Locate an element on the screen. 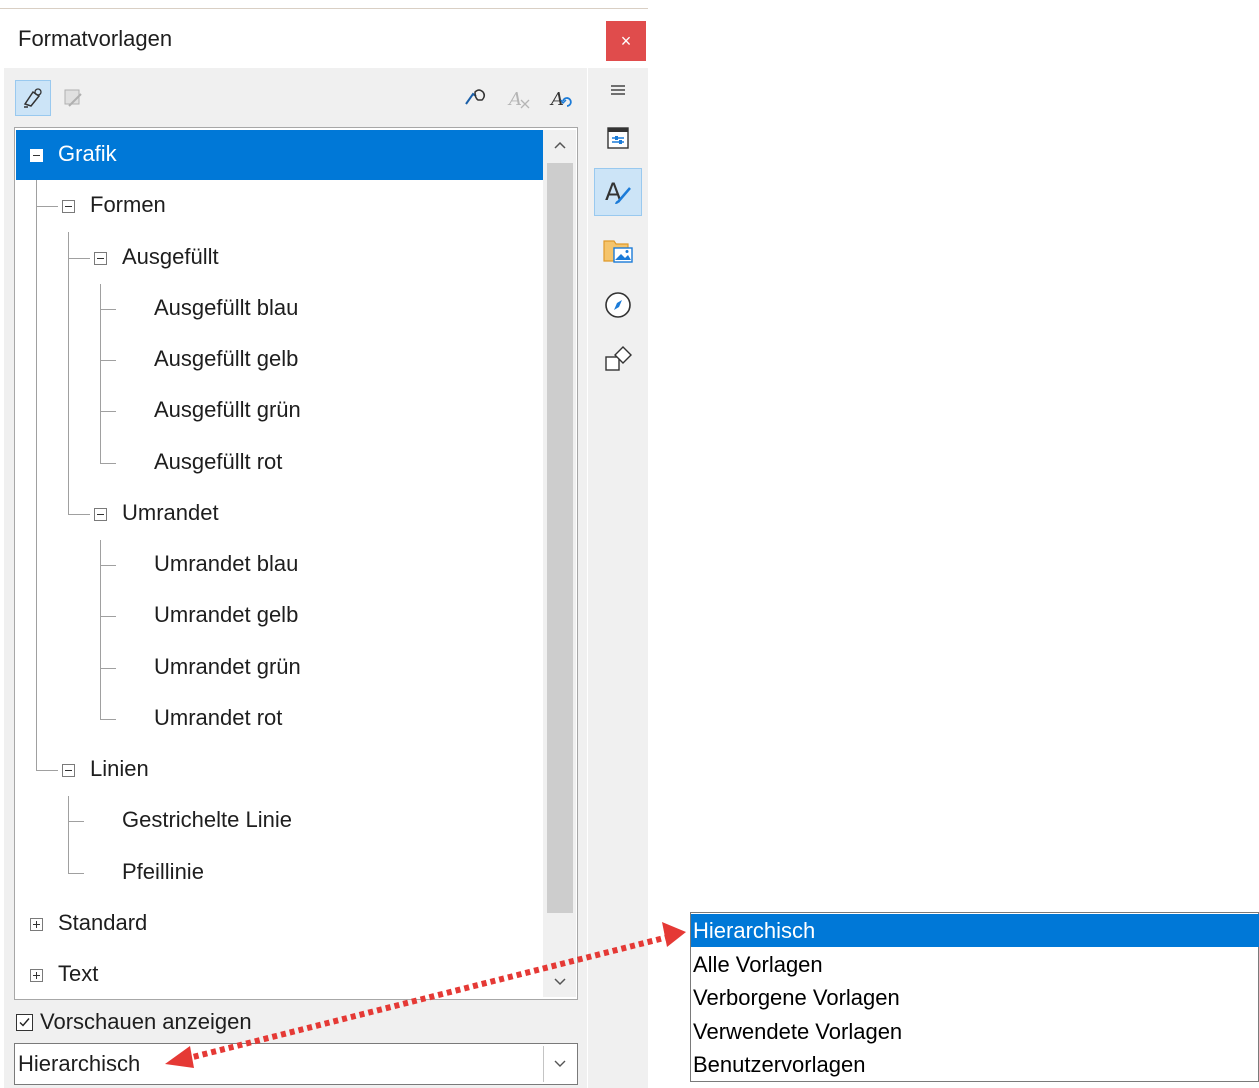 The width and height of the screenshot is (1259, 1088). sidebar-tab-properties is located at coordinates (618, 138).